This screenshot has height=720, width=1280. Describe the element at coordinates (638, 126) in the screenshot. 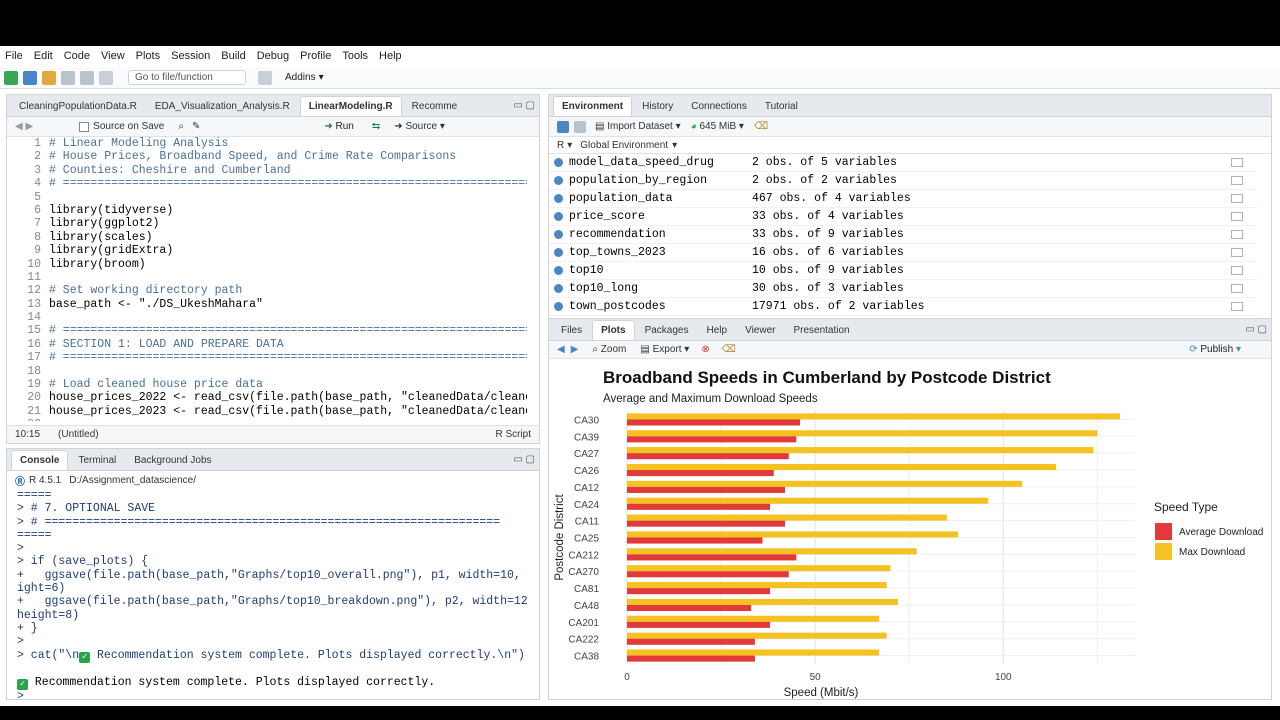

I see `import-dataset-button: ▤ Import Dataset ▾` at that location.